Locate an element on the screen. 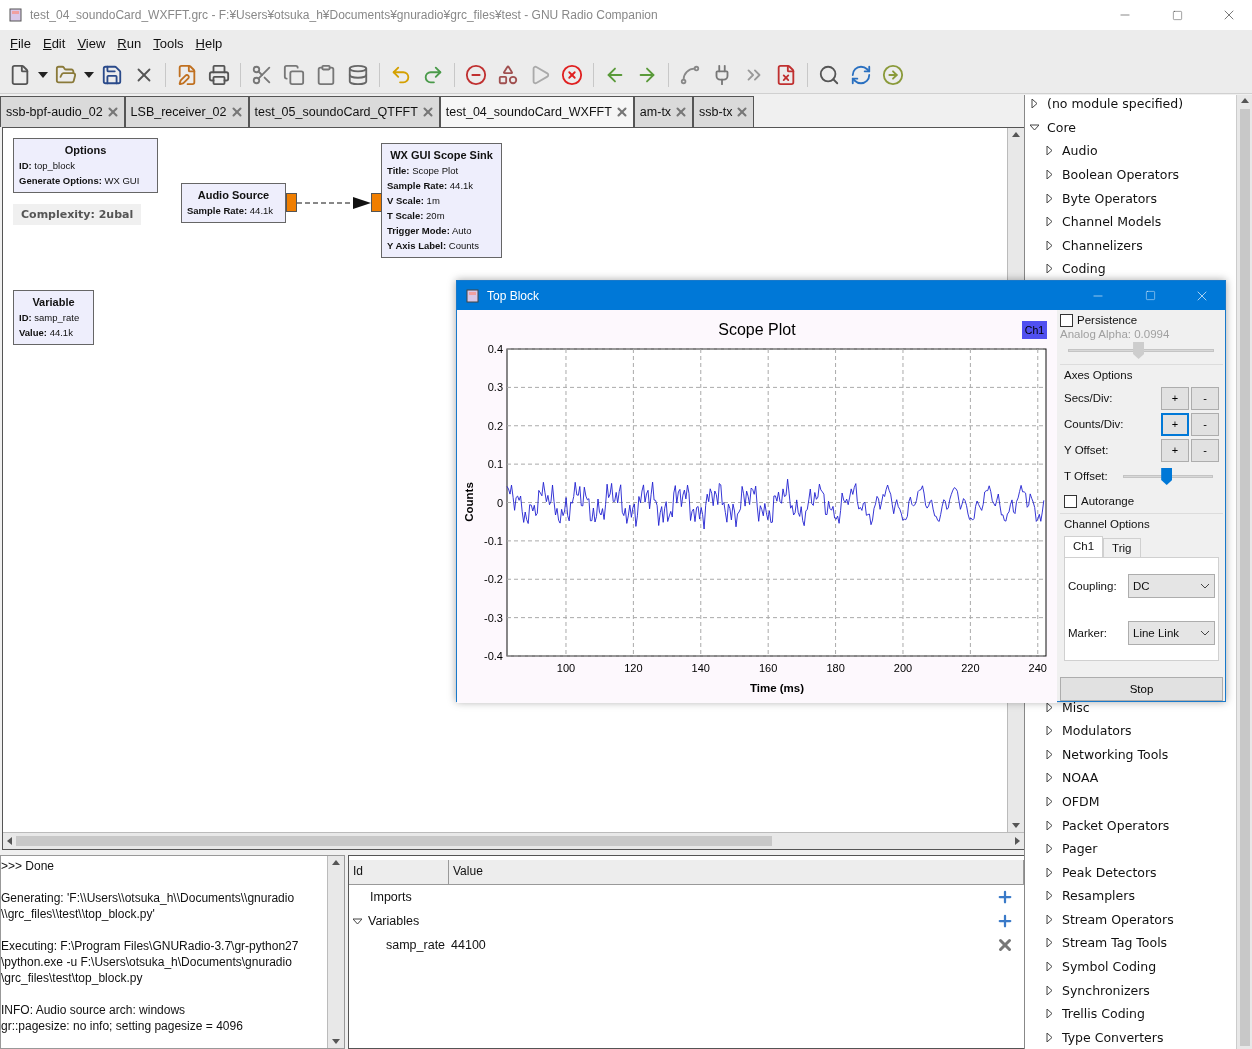 The image size is (1252, 1049). maximize-icon is located at coordinates (1177, 15).